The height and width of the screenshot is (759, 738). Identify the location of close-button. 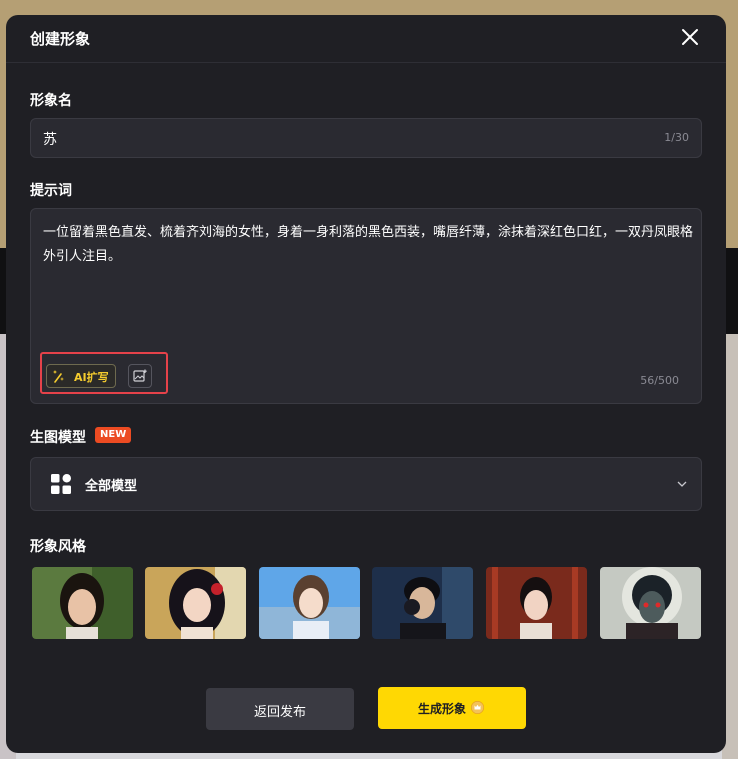
(690, 37).